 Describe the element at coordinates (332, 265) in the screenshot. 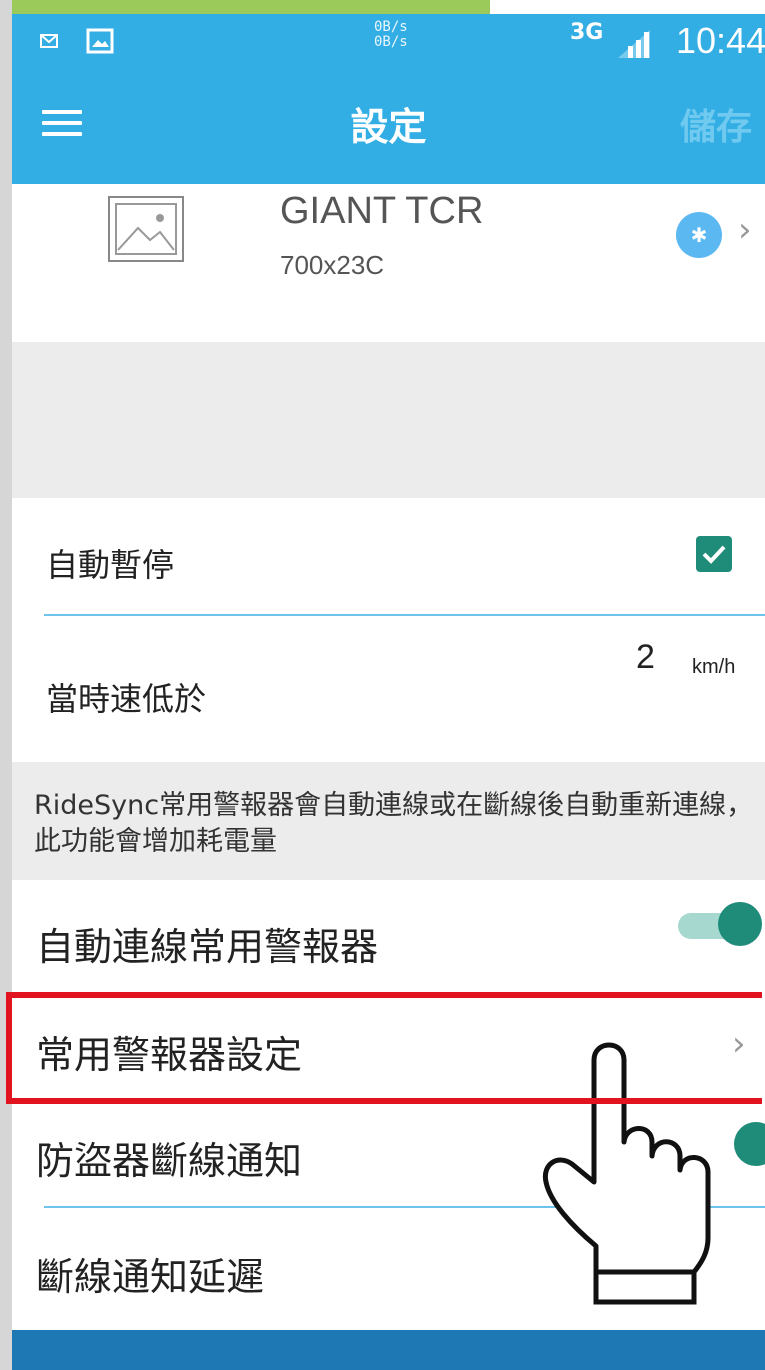

I see `tire-size: 700x23C` at that location.